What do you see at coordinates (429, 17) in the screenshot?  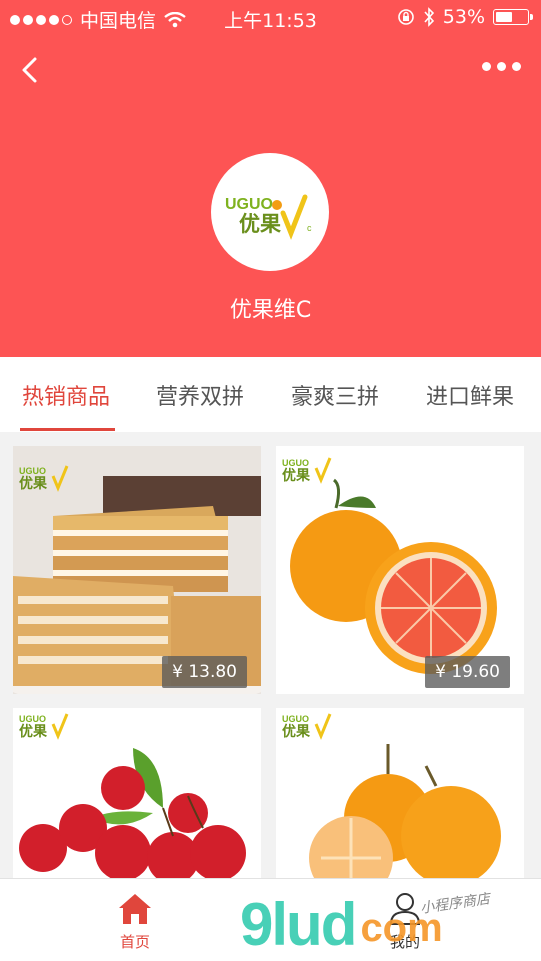 I see `bluetooth-icon` at bounding box center [429, 17].